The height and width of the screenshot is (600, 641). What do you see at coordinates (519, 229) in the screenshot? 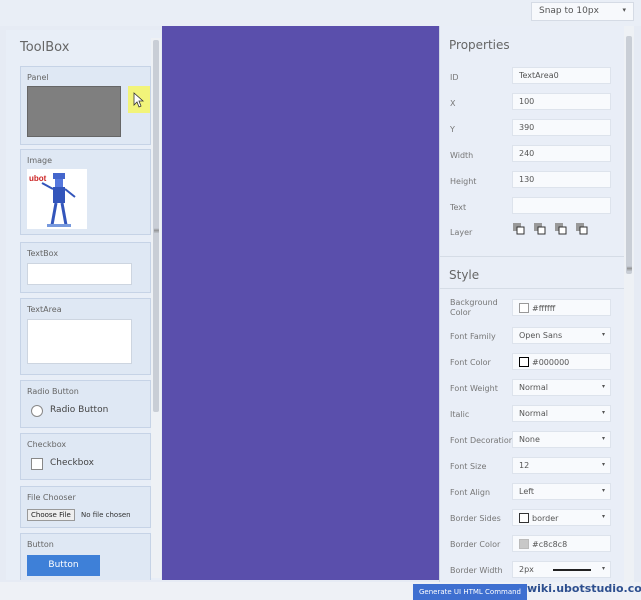
I see `layer-front-icon` at bounding box center [519, 229].